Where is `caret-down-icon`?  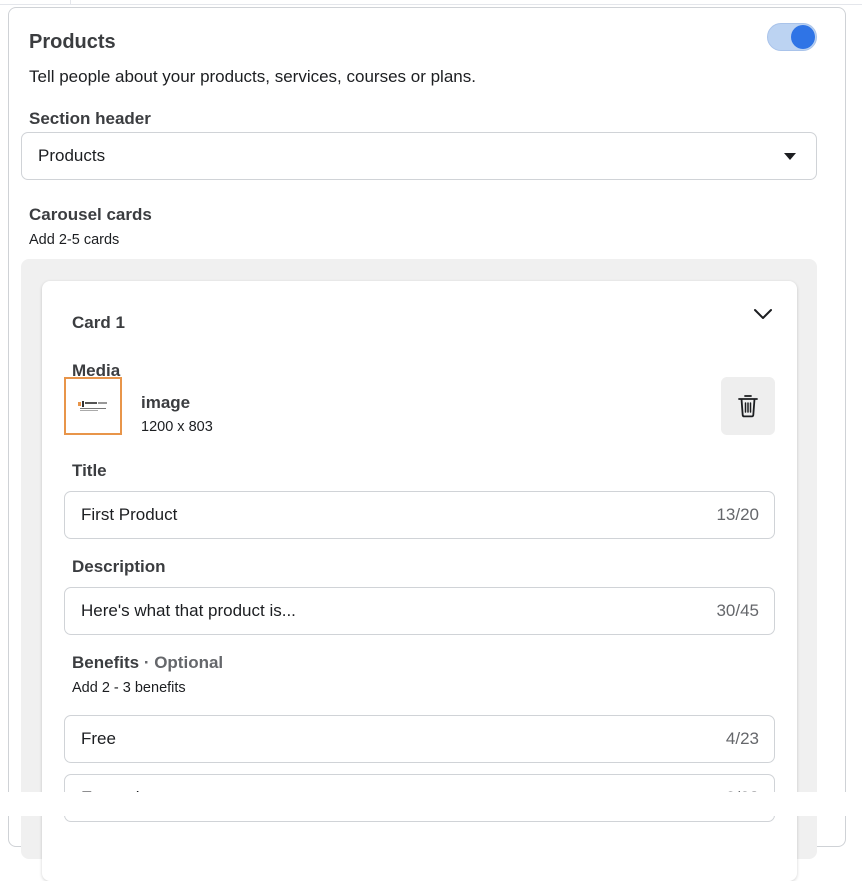 caret-down-icon is located at coordinates (790, 156).